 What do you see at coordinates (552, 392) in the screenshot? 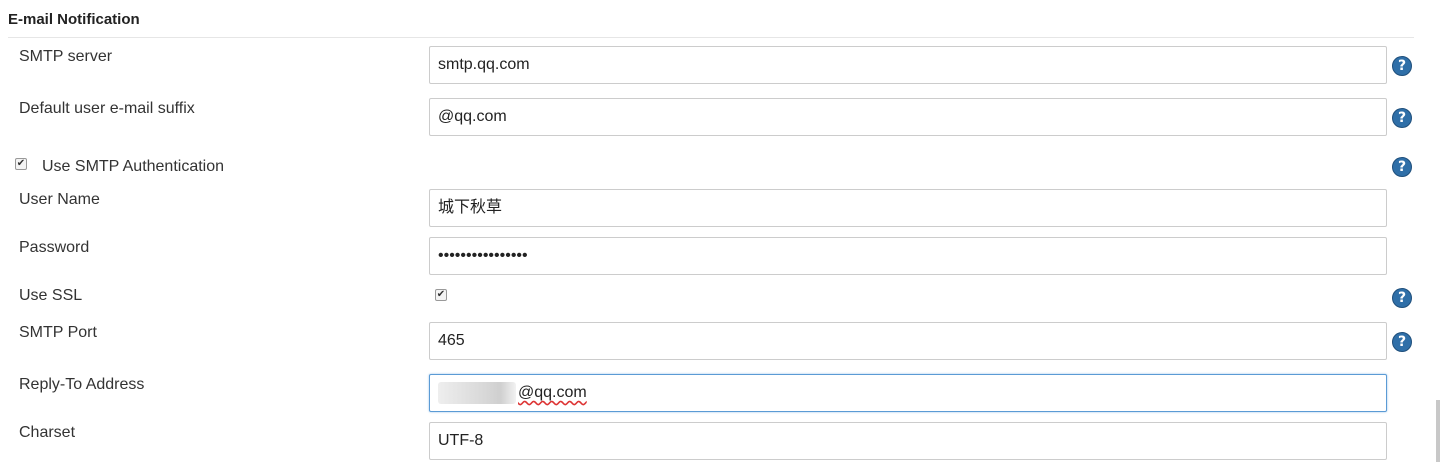
I see `reply-to-value: @qq.com` at bounding box center [552, 392].